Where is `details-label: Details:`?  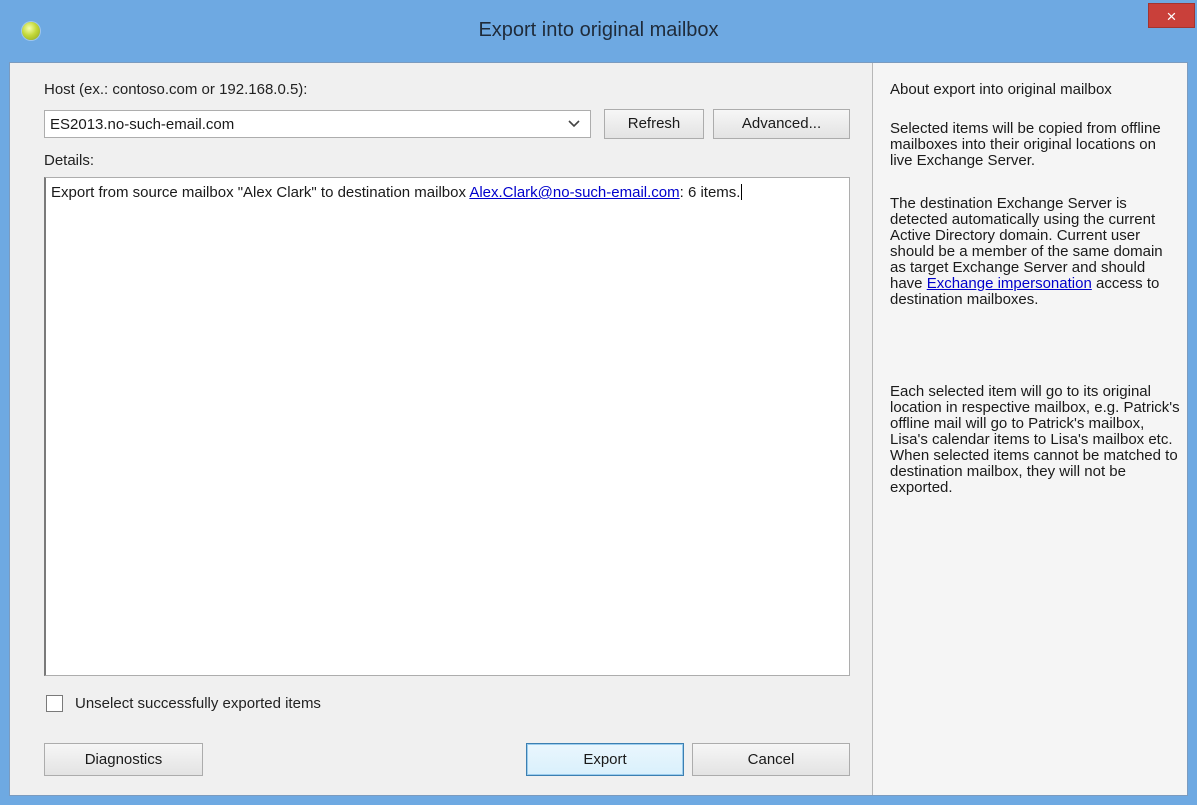
details-label: Details: is located at coordinates (69, 160).